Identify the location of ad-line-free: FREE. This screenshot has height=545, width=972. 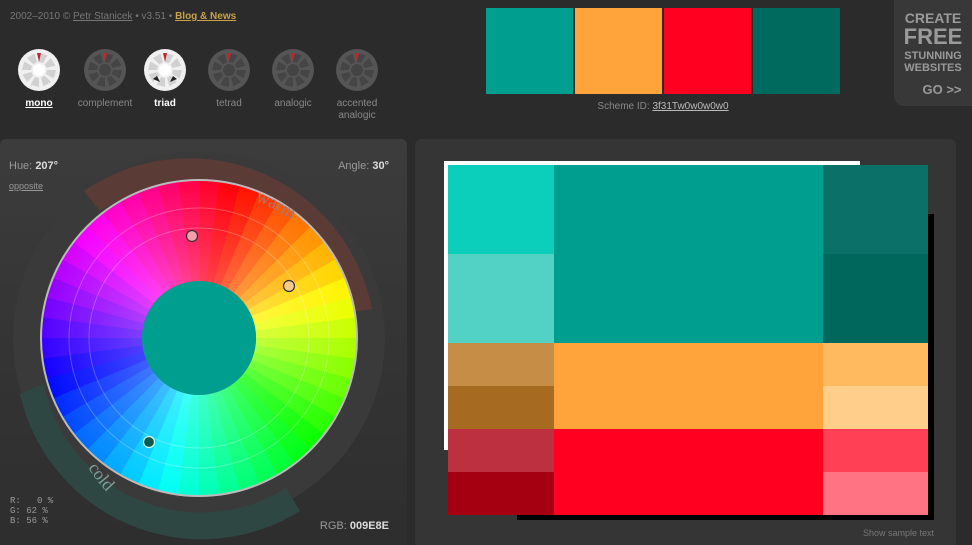
(933, 36).